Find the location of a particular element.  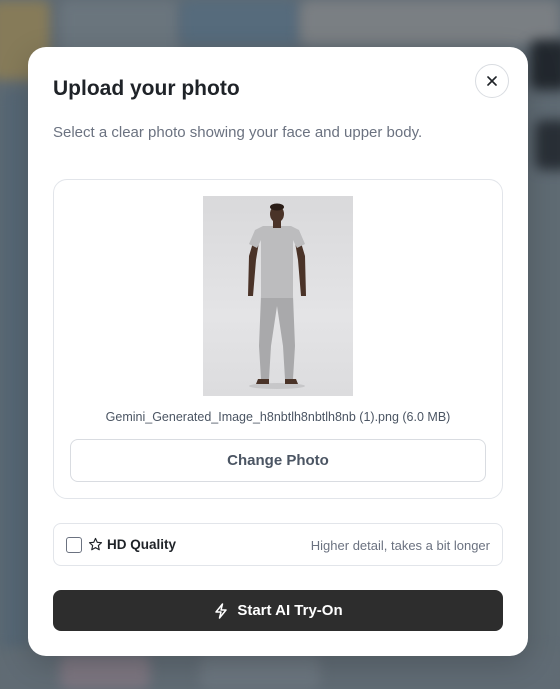

lightning-icon is located at coordinates (221, 610).